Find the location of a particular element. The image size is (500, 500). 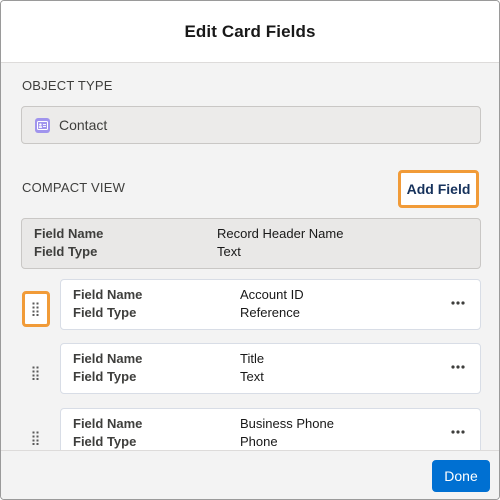

field-card-title: Field Name Title Field Type Text is located at coordinates (270, 368).